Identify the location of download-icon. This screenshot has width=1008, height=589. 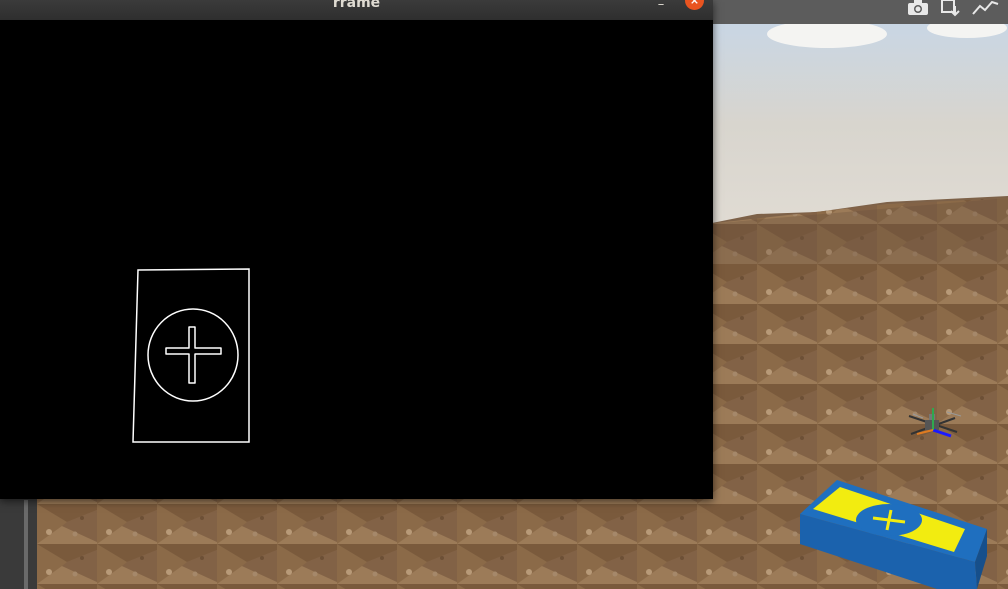
(952, 10).